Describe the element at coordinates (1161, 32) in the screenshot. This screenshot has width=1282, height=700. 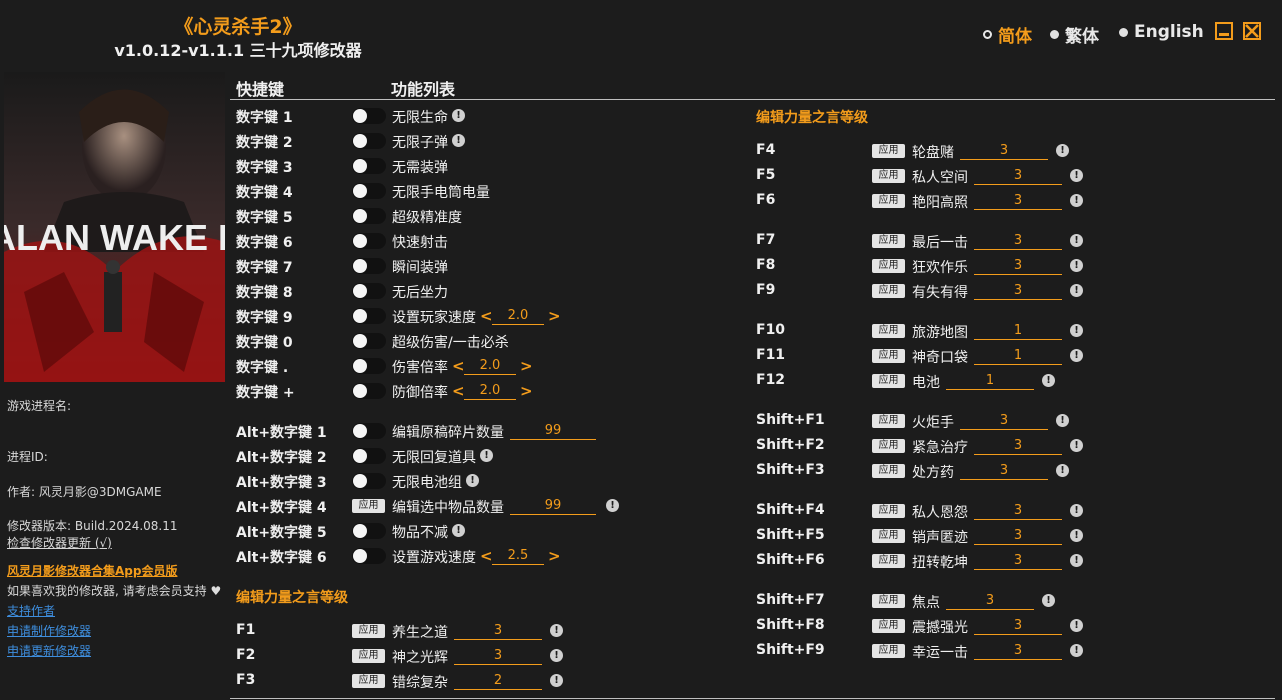
I see `lang-english: English` at that location.